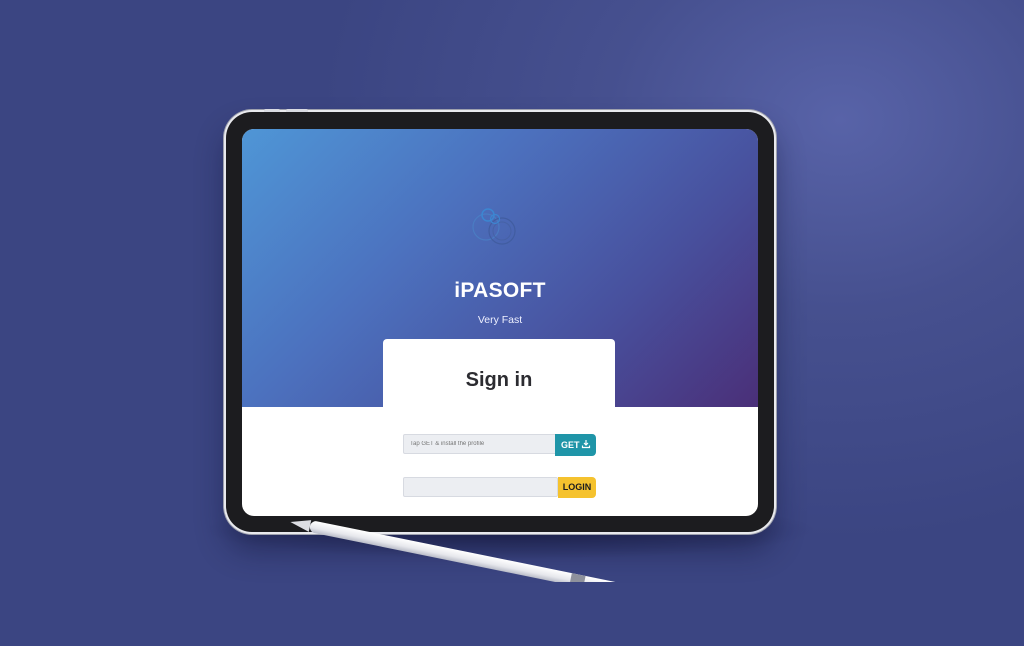  I want to click on tablet-power-button, so click(272, 110).